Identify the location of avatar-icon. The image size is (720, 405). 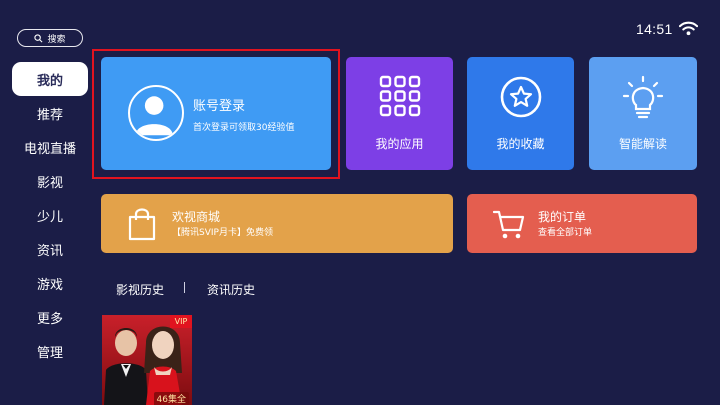
(156, 113).